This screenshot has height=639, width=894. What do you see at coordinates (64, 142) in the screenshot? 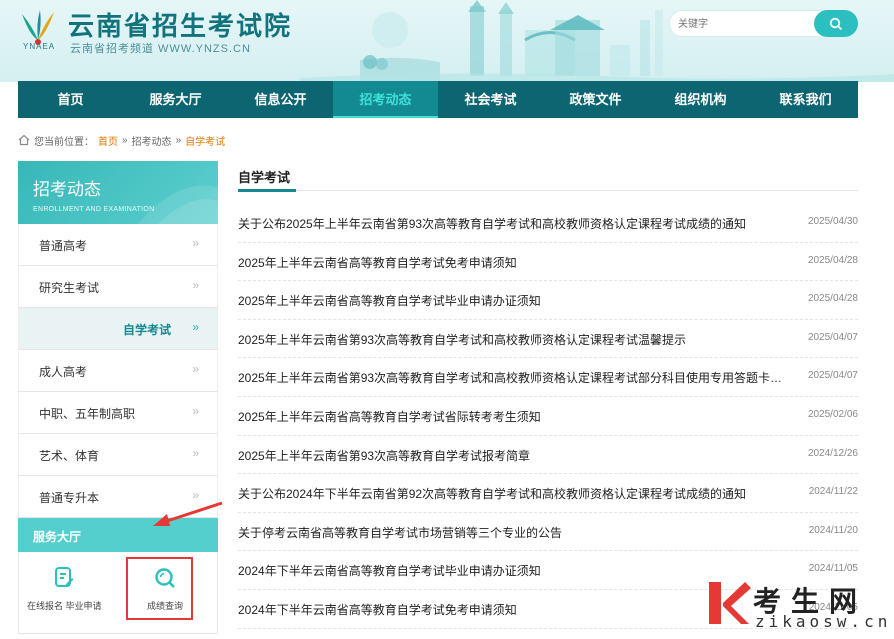
I see `breadcrumb-prefix: 您当前位置：` at bounding box center [64, 142].